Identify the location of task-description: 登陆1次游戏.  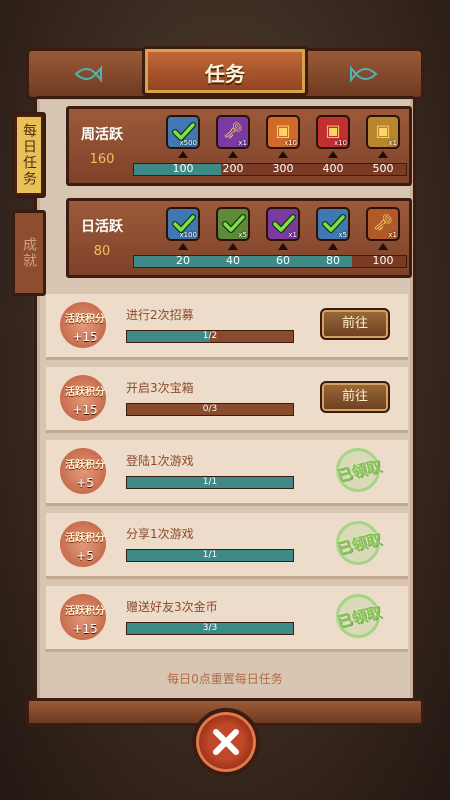
(160, 461).